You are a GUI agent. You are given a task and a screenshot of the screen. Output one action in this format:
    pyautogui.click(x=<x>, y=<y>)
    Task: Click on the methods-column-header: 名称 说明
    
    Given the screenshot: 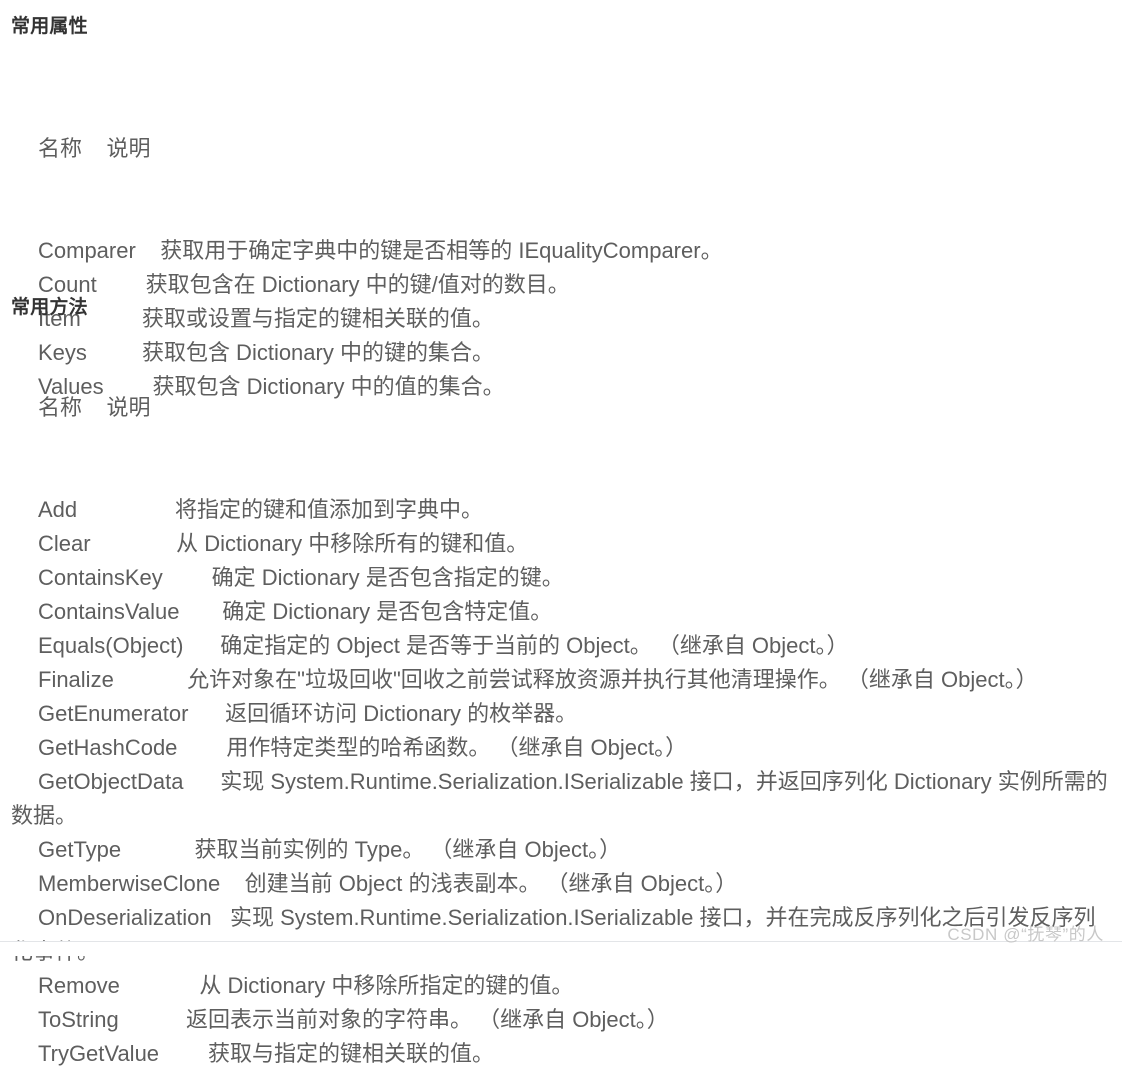 What is the action you would take?
    pyautogui.click(x=94, y=407)
    